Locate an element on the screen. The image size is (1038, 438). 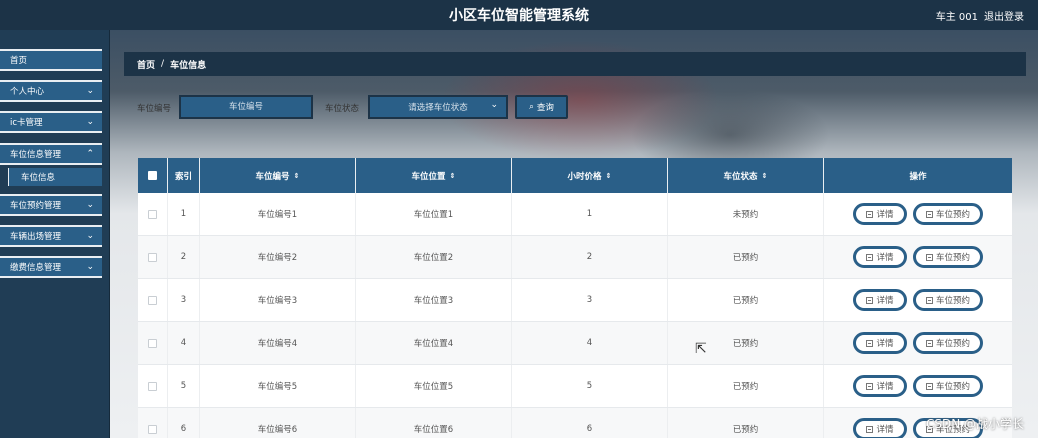
breadcrumb-home: 首页 is located at coordinates (146, 64).